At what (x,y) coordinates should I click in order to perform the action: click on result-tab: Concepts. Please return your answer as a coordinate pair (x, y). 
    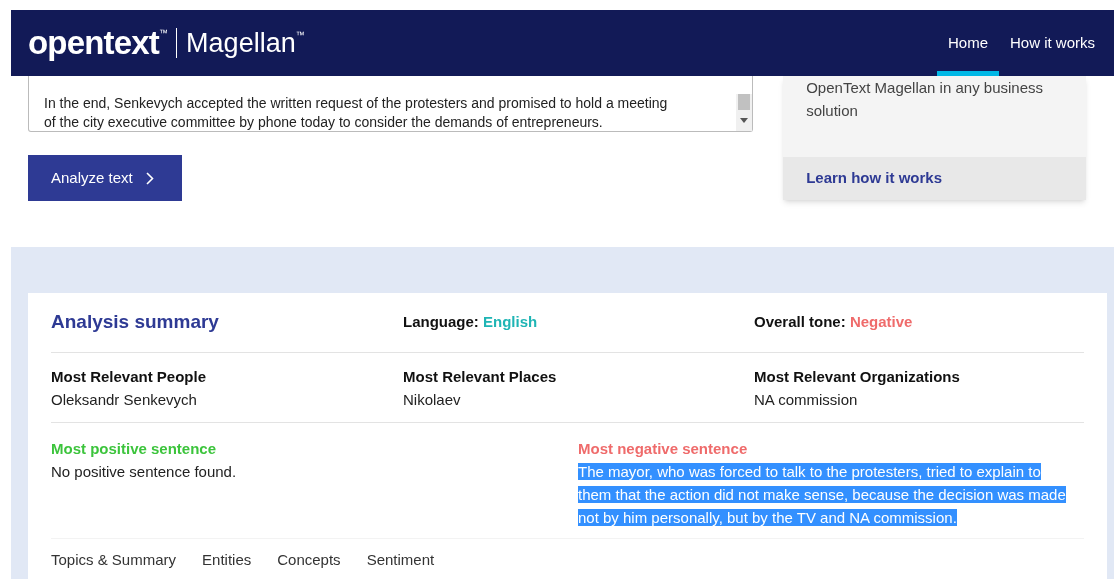
    Looking at the image, I should click on (309, 560).